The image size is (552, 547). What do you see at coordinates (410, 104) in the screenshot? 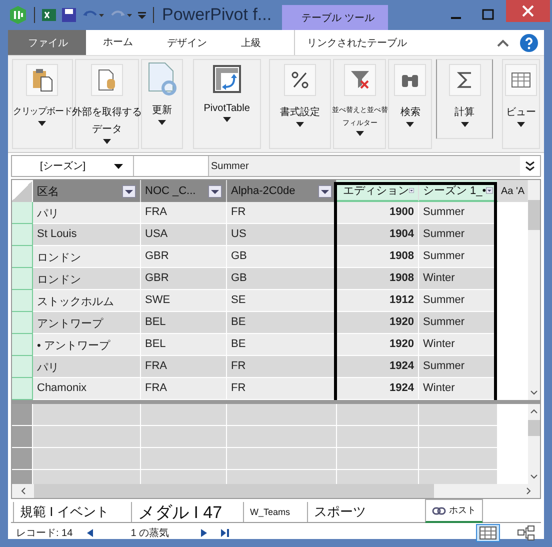
I see `ribbon-group-button: 検索` at bounding box center [410, 104].